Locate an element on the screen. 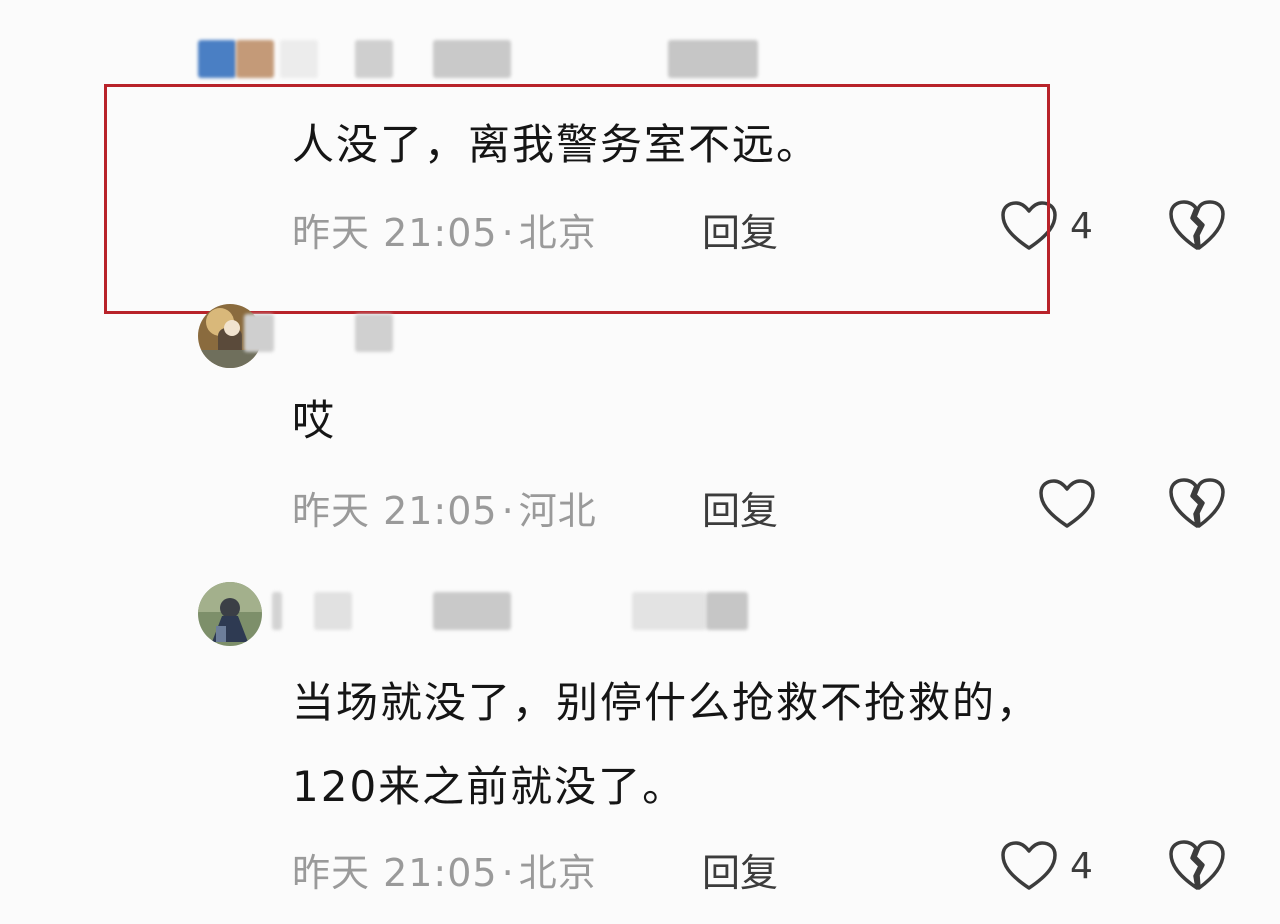 The image size is (1280, 924). avatar is located at coordinates (230, 614).